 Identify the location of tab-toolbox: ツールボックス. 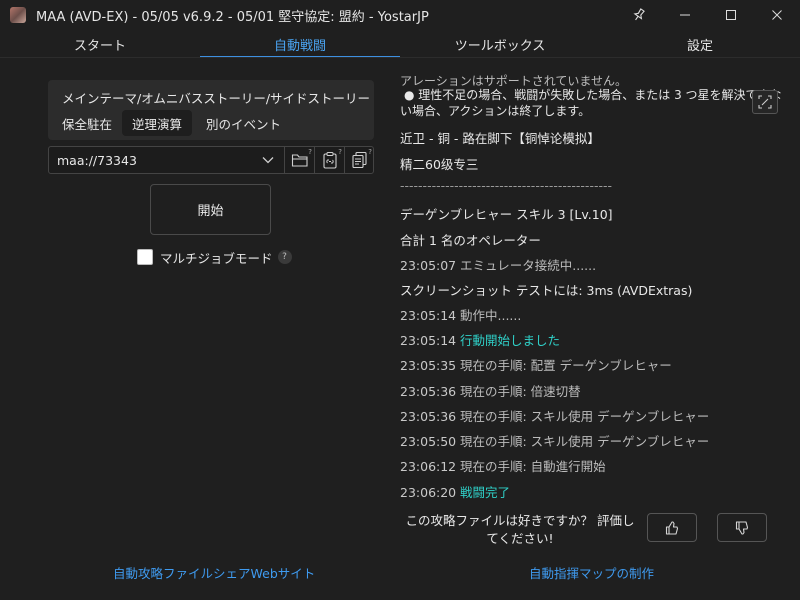
(500, 44).